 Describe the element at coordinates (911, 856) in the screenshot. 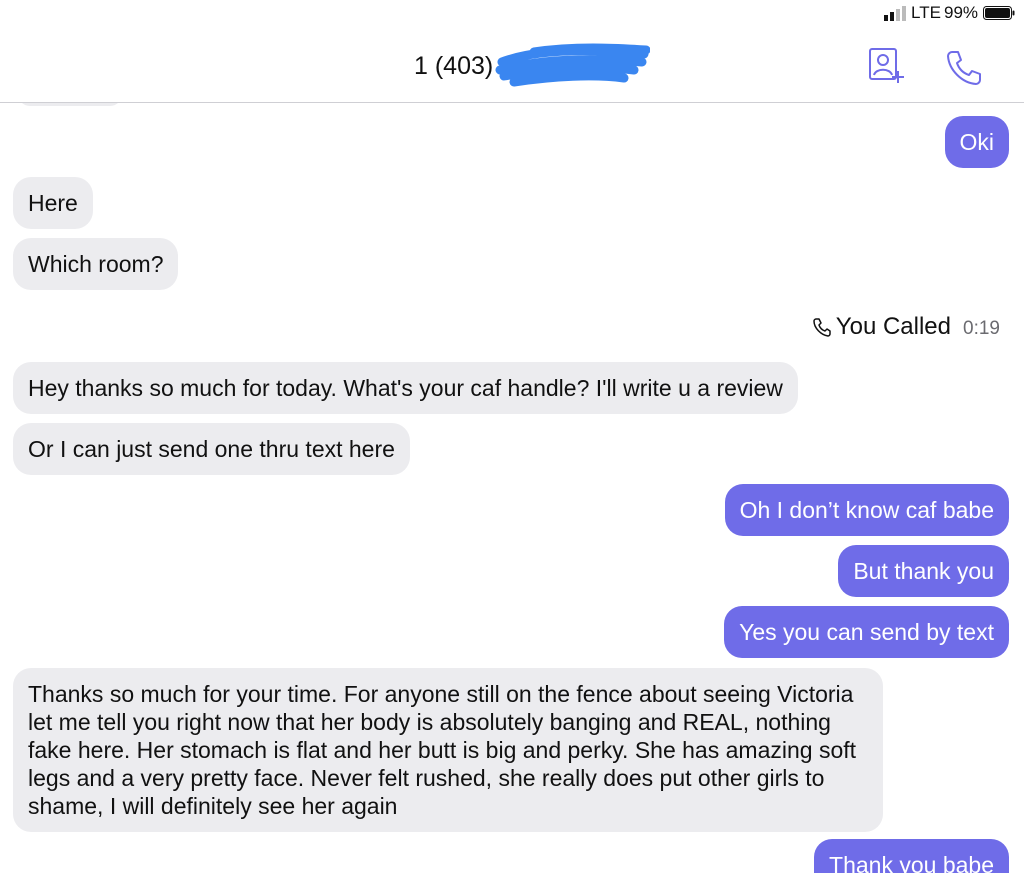

I see `message-outgoing: Thank you babe` at that location.